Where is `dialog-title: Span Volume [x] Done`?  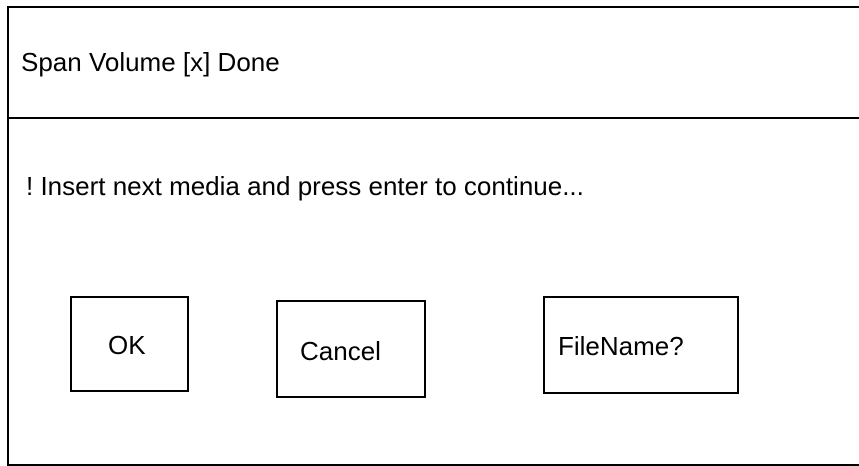 dialog-title: Span Volume [x] Done is located at coordinates (150, 62).